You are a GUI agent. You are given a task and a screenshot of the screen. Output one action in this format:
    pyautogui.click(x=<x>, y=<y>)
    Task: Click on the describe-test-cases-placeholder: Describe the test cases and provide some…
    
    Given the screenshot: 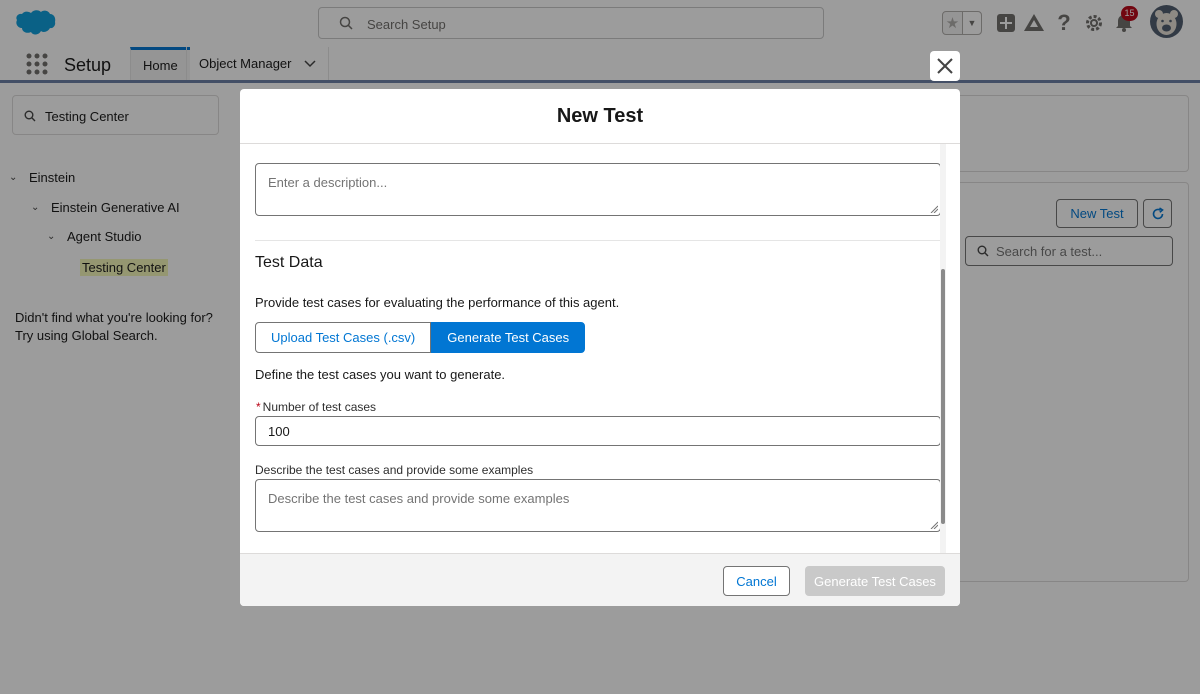 What is the action you would take?
    pyautogui.click(x=419, y=498)
    